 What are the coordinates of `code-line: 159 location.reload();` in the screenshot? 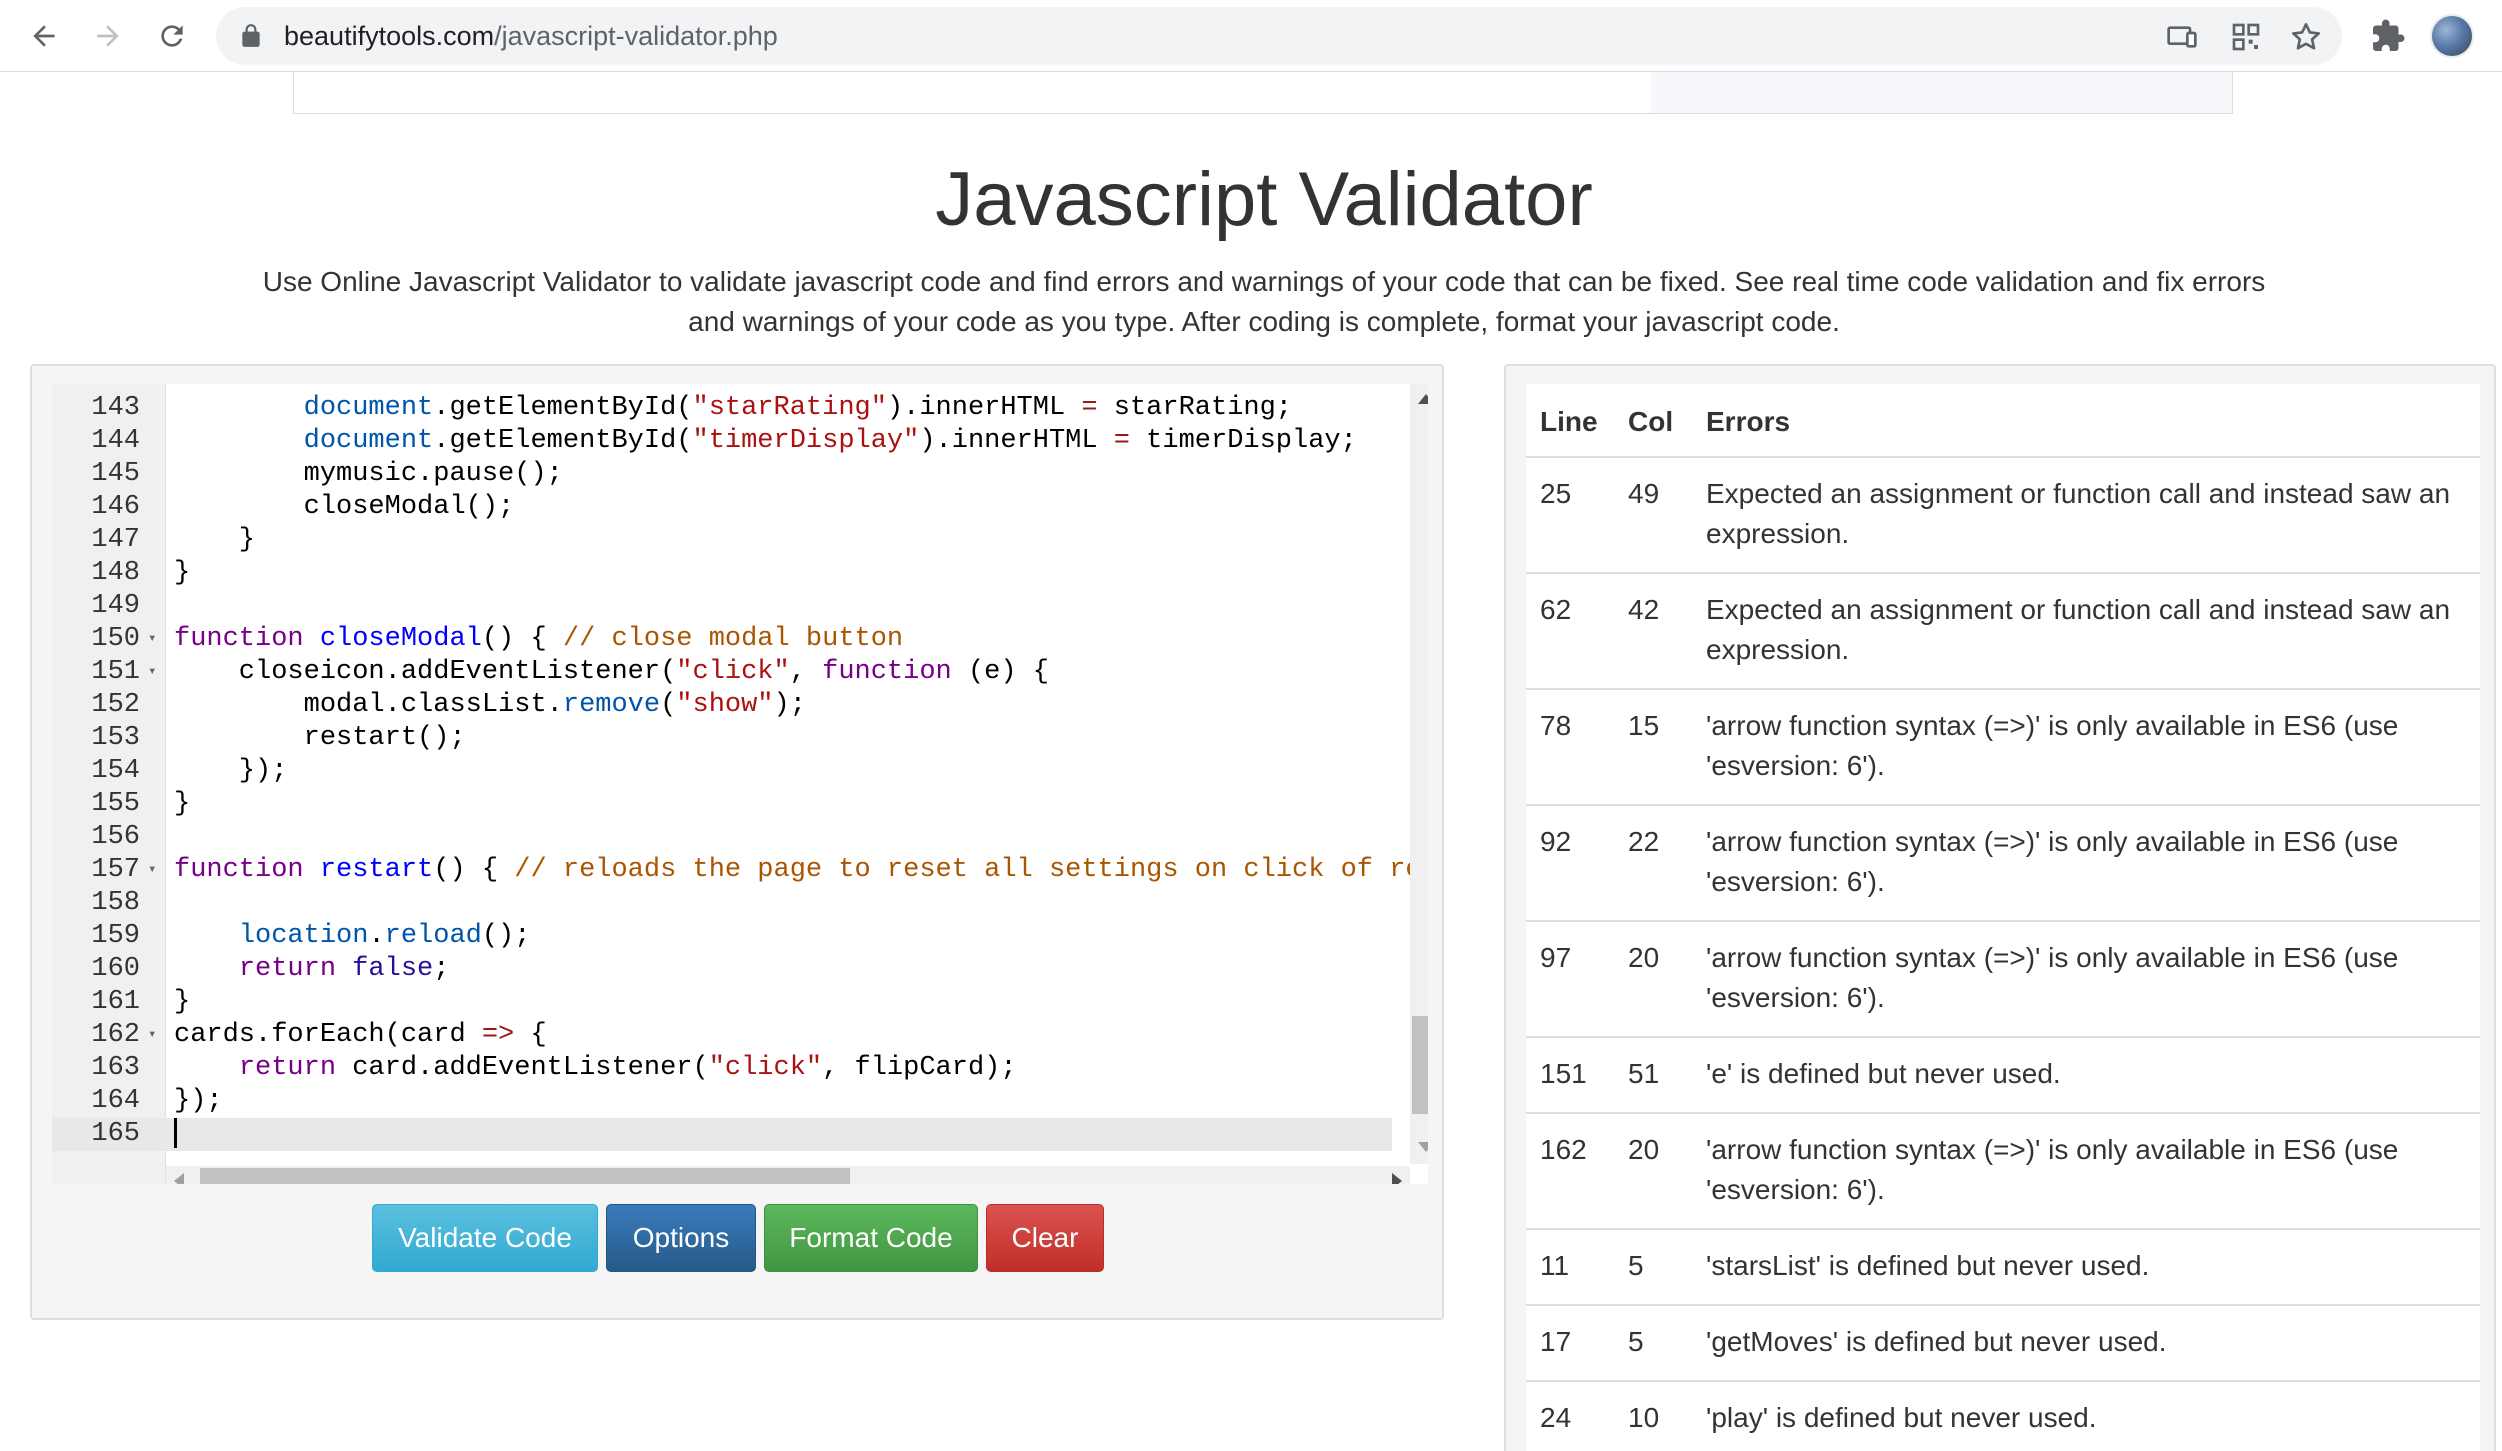 It's located at (722, 936).